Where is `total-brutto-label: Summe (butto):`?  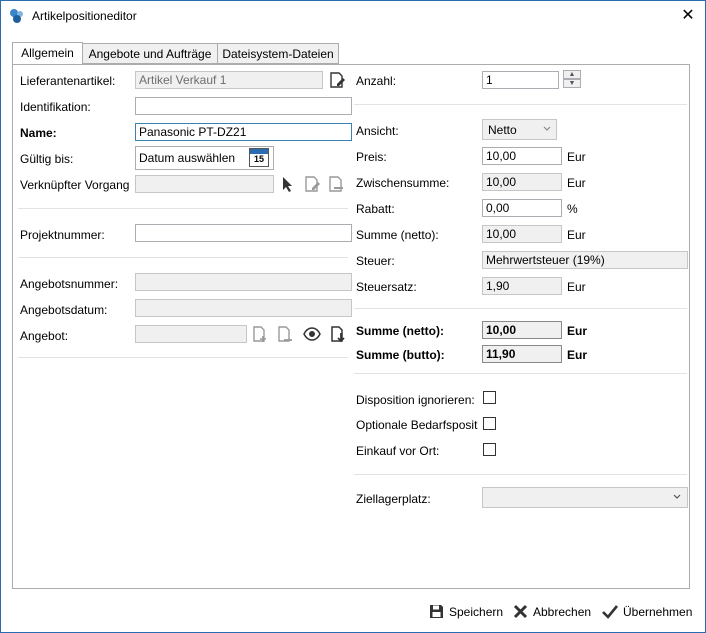
total-brutto-label: Summe (butto): is located at coordinates (400, 355).